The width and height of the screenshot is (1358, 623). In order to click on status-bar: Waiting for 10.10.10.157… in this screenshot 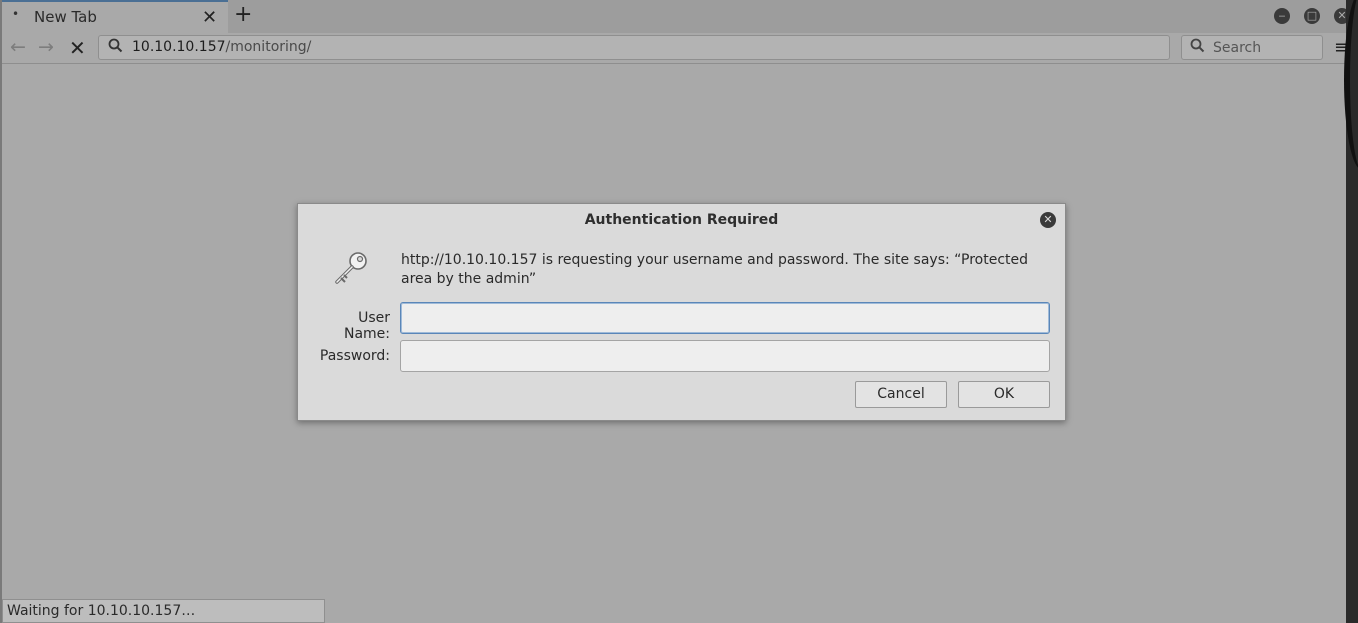, I will do `click(163, 611)`.